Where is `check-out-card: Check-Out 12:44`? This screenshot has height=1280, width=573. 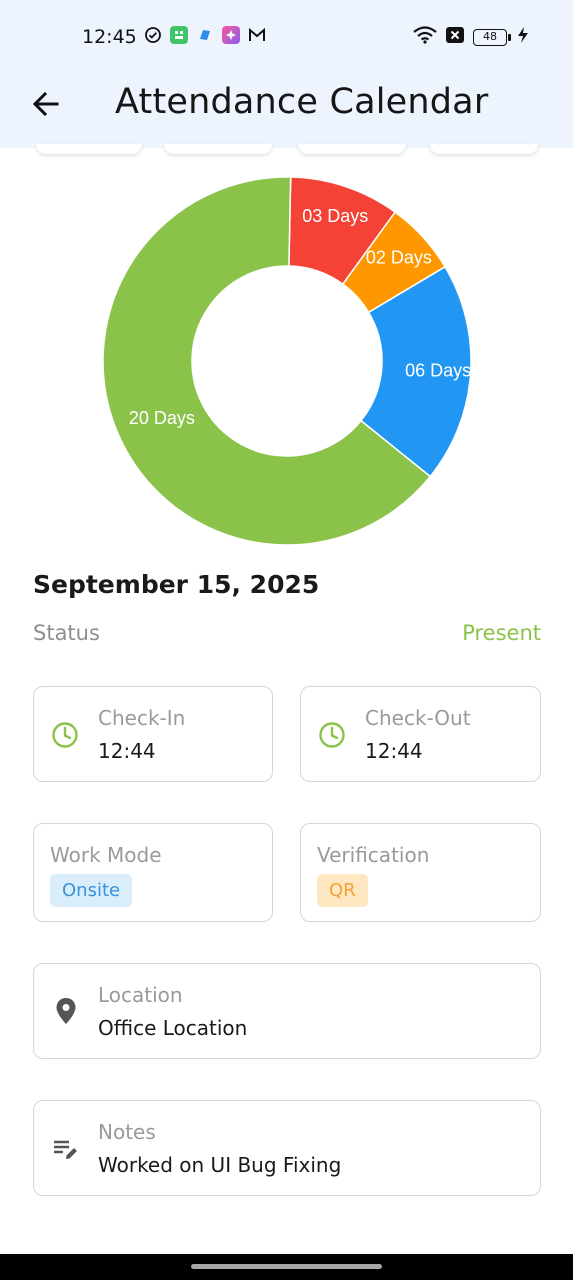 check-out-card: Check-Out 12:44 is located at coordinates (420, 734).